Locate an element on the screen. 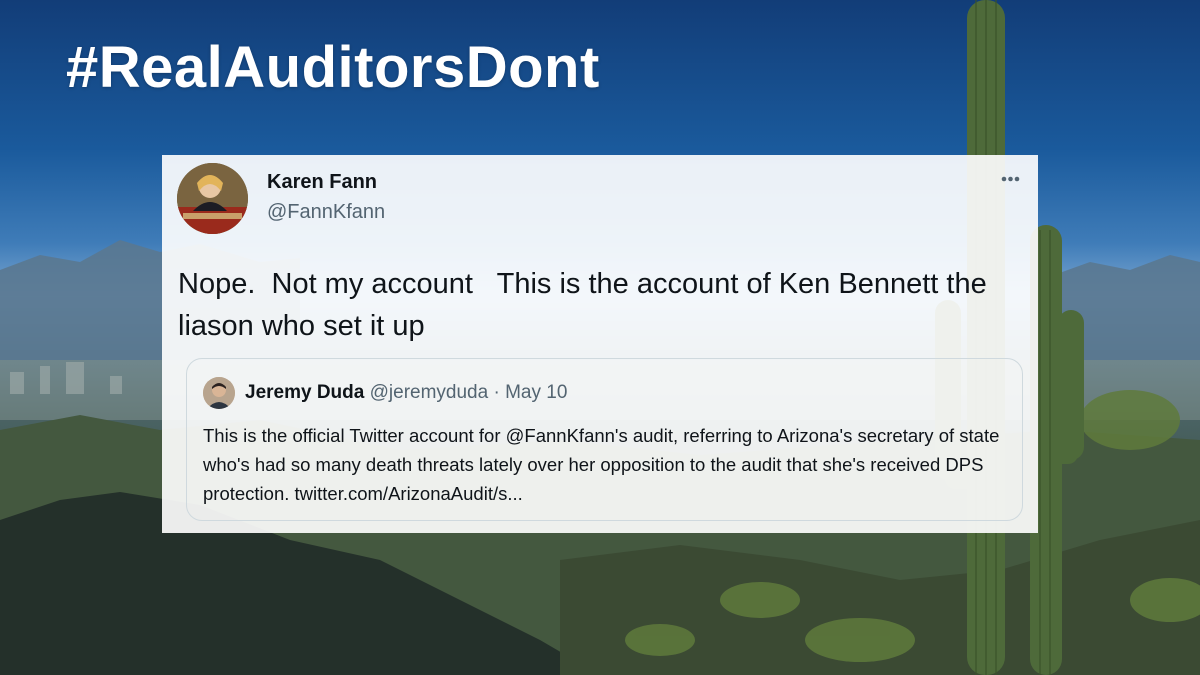  quoted-author-handle: @jeremyduda is located at coordinates (429, 392).